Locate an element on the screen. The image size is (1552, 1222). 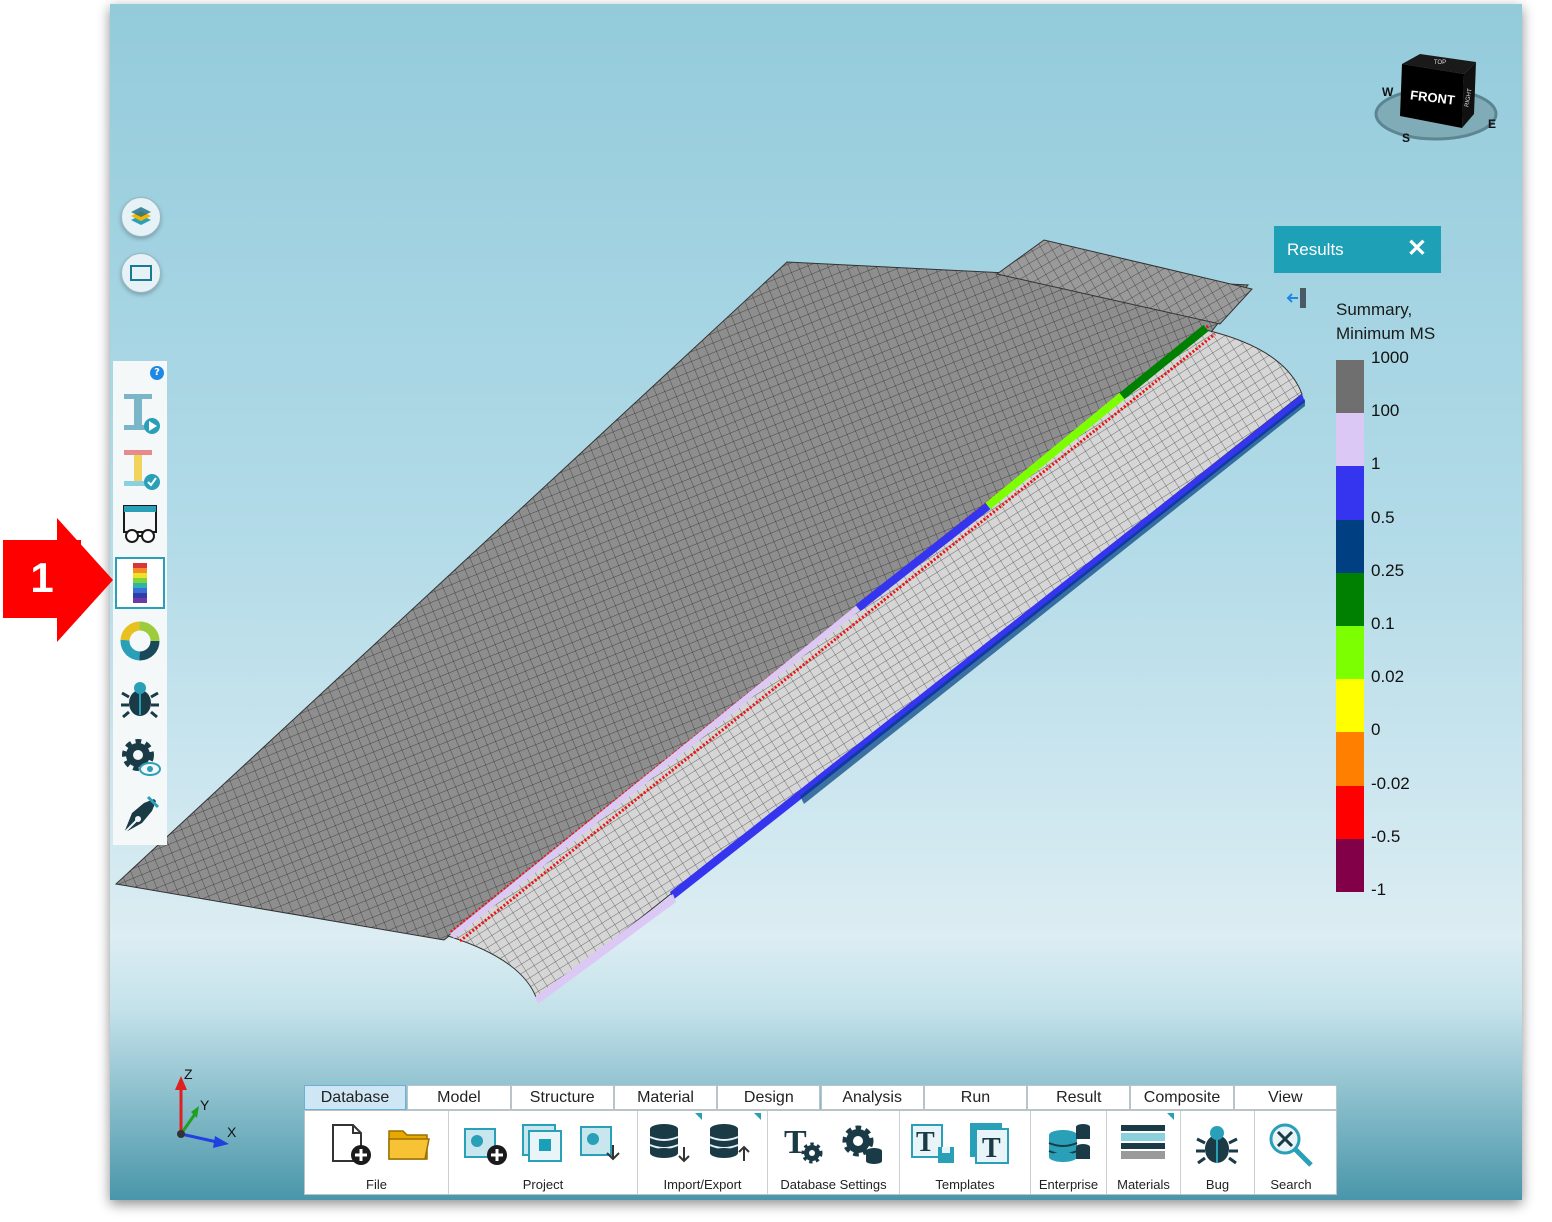
database-import-icon is located at coordinates (670, 1144).